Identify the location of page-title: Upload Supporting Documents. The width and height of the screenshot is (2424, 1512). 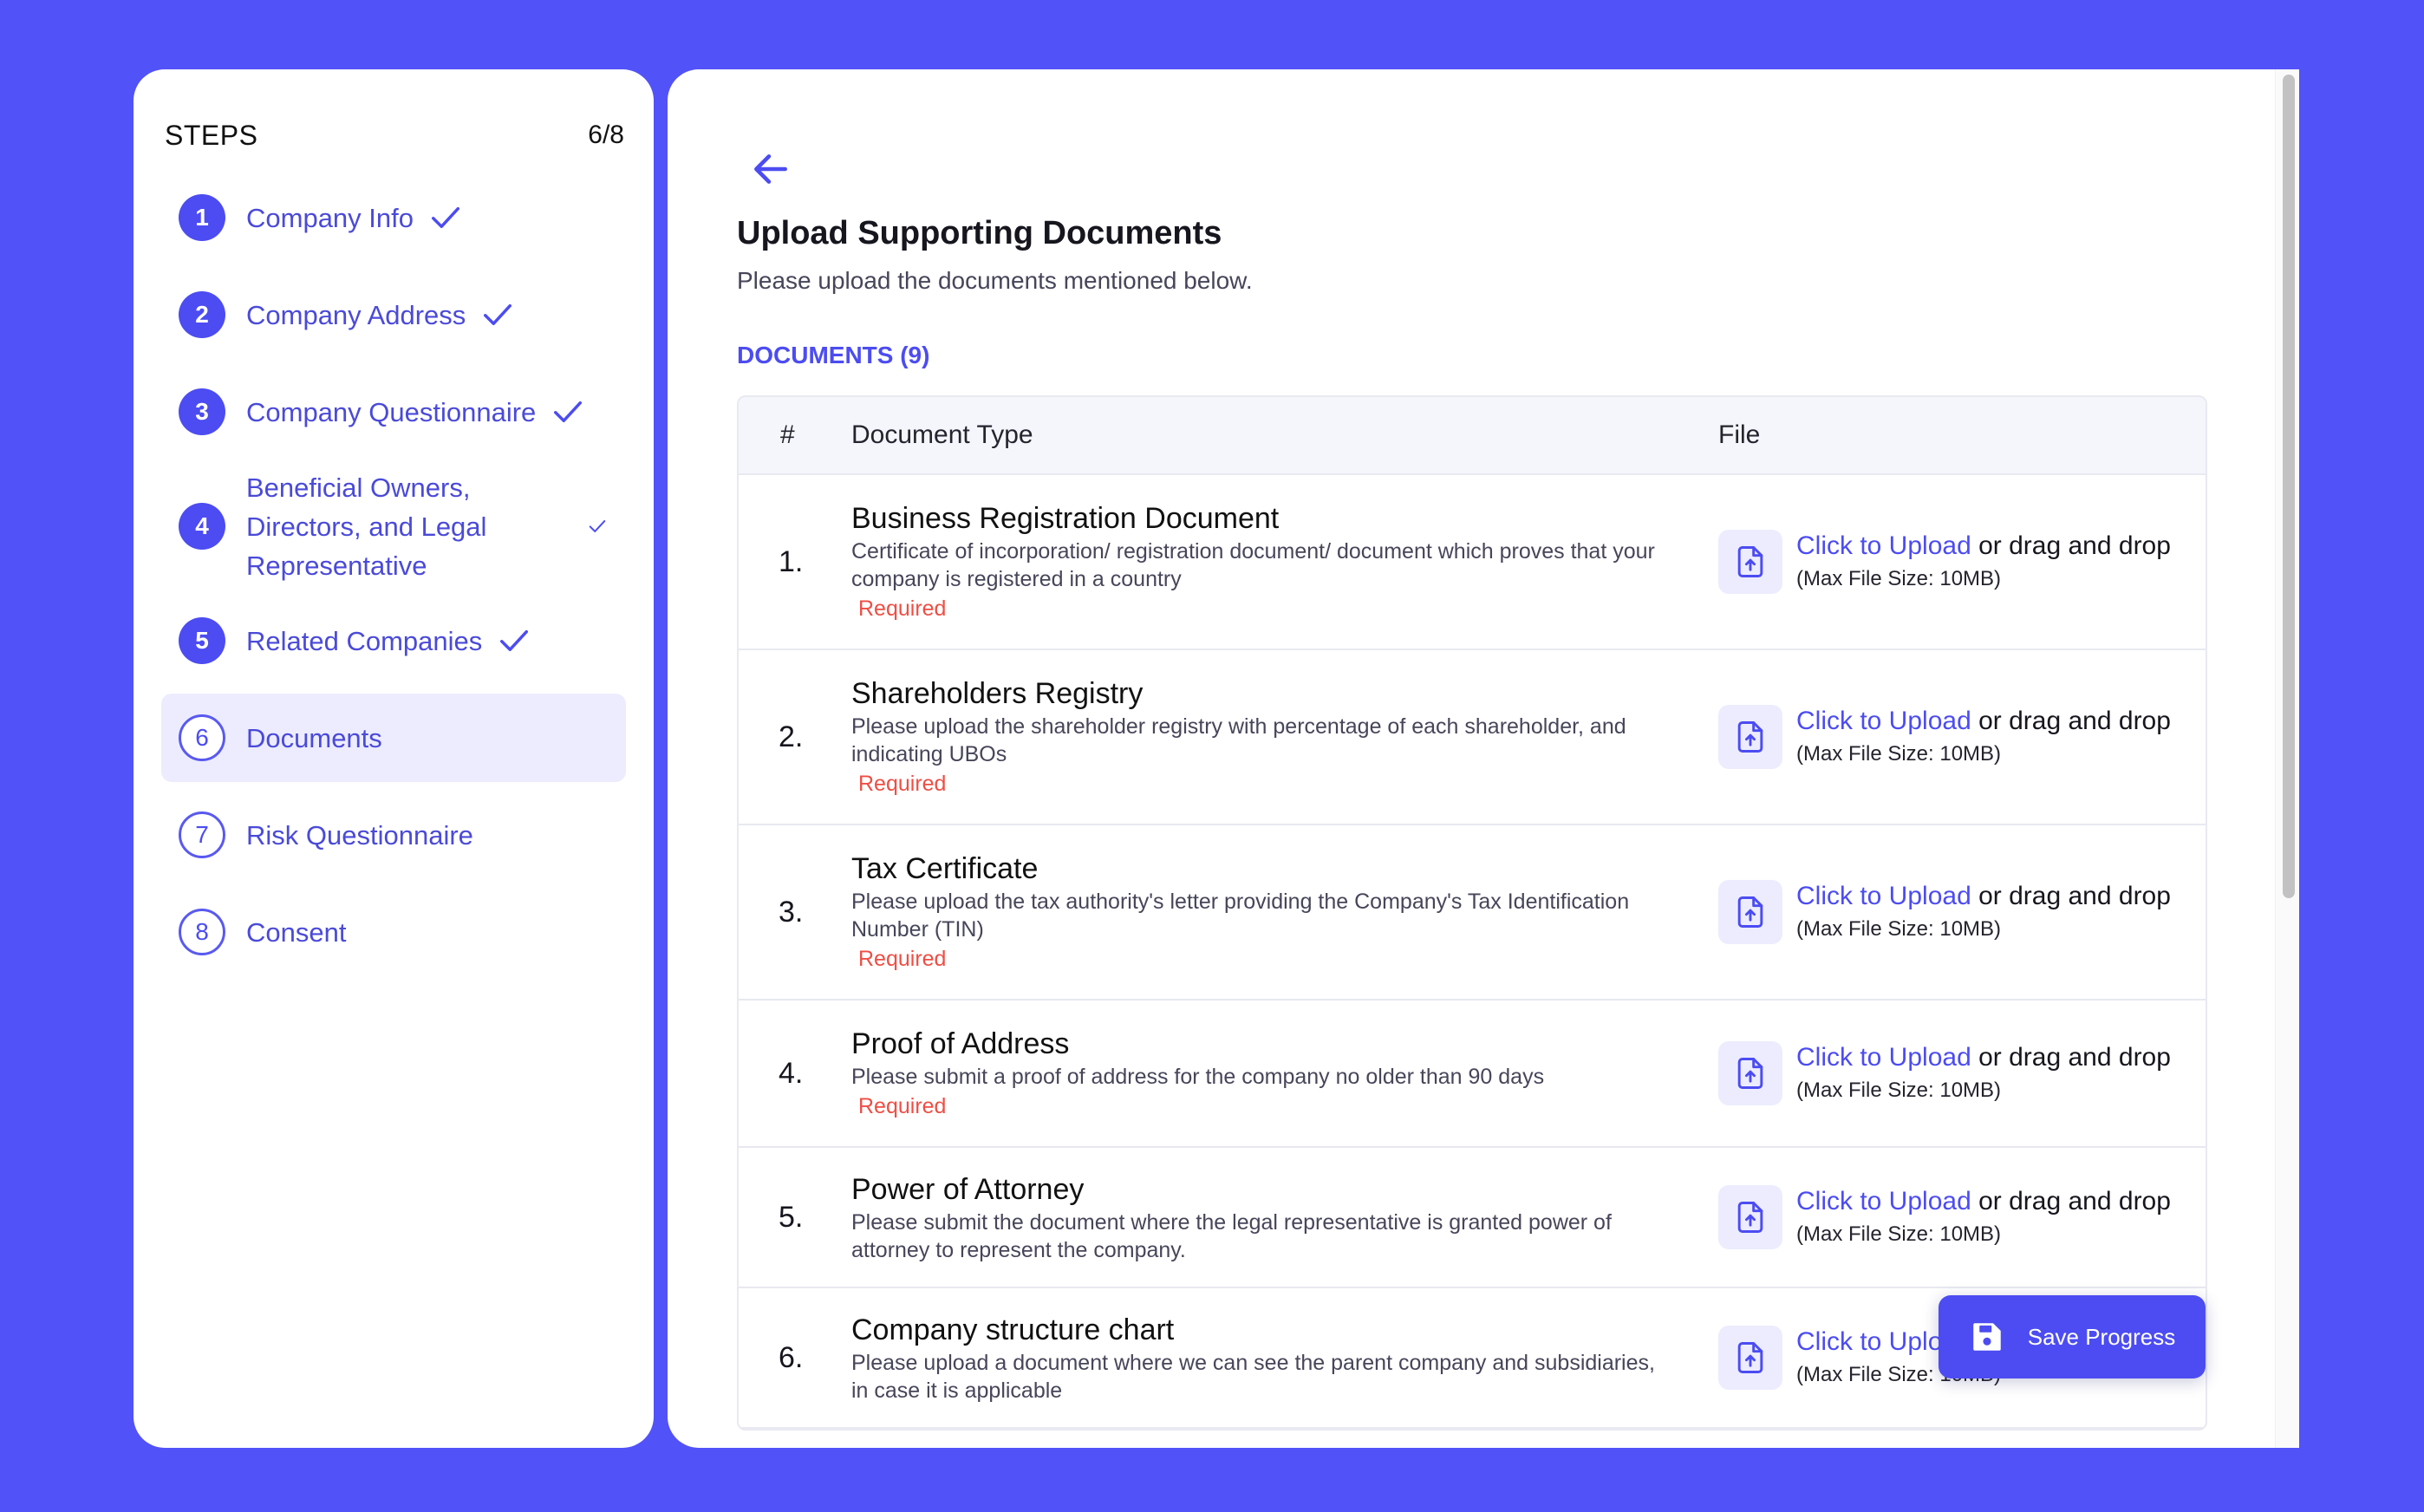
(979, 233).